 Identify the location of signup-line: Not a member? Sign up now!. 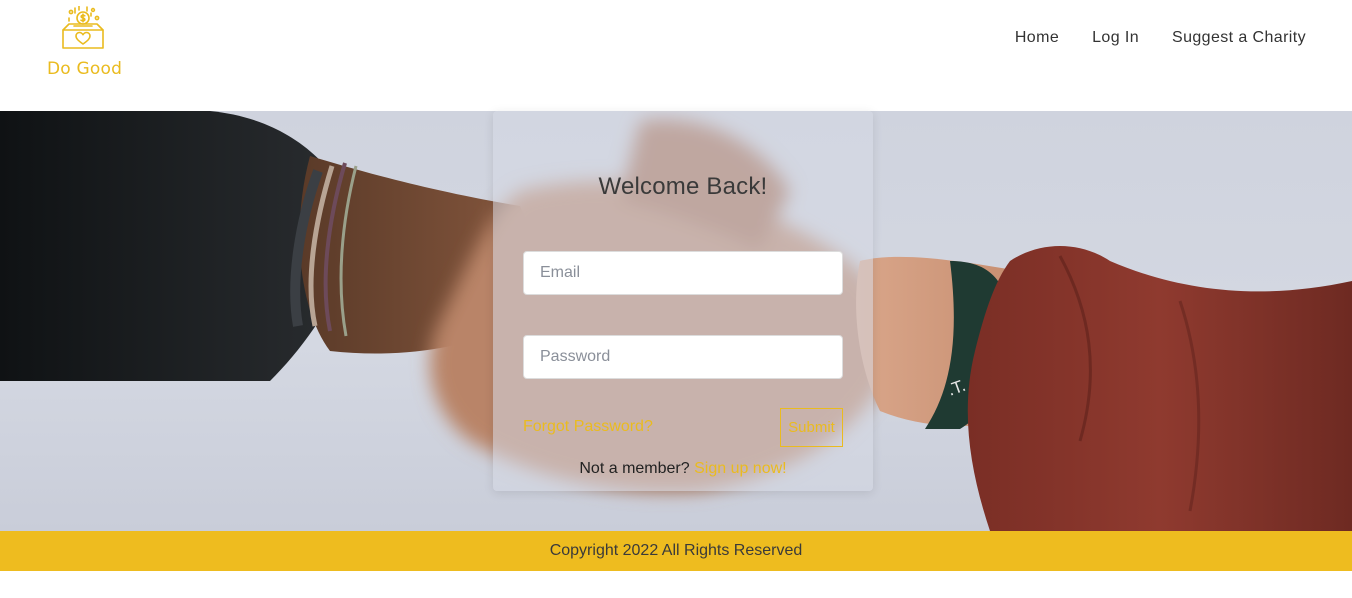
(683, 469).